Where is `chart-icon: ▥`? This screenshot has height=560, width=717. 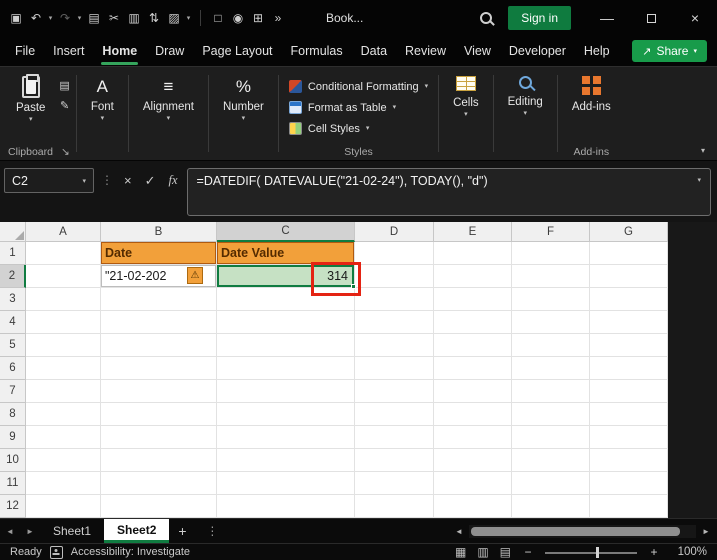
chart-icon: ▥ is located at coordinates (134, 18).